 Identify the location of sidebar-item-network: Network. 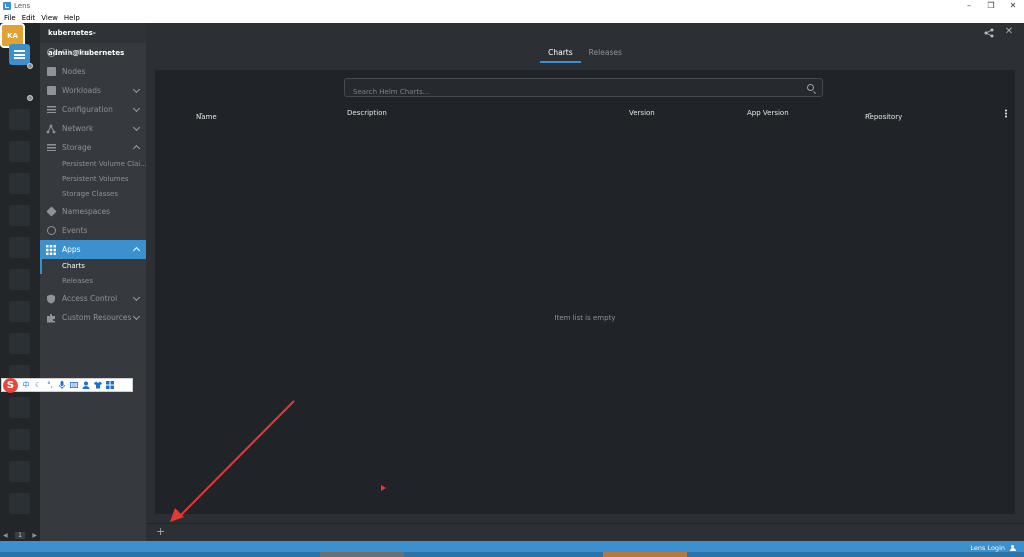
(93, 128).